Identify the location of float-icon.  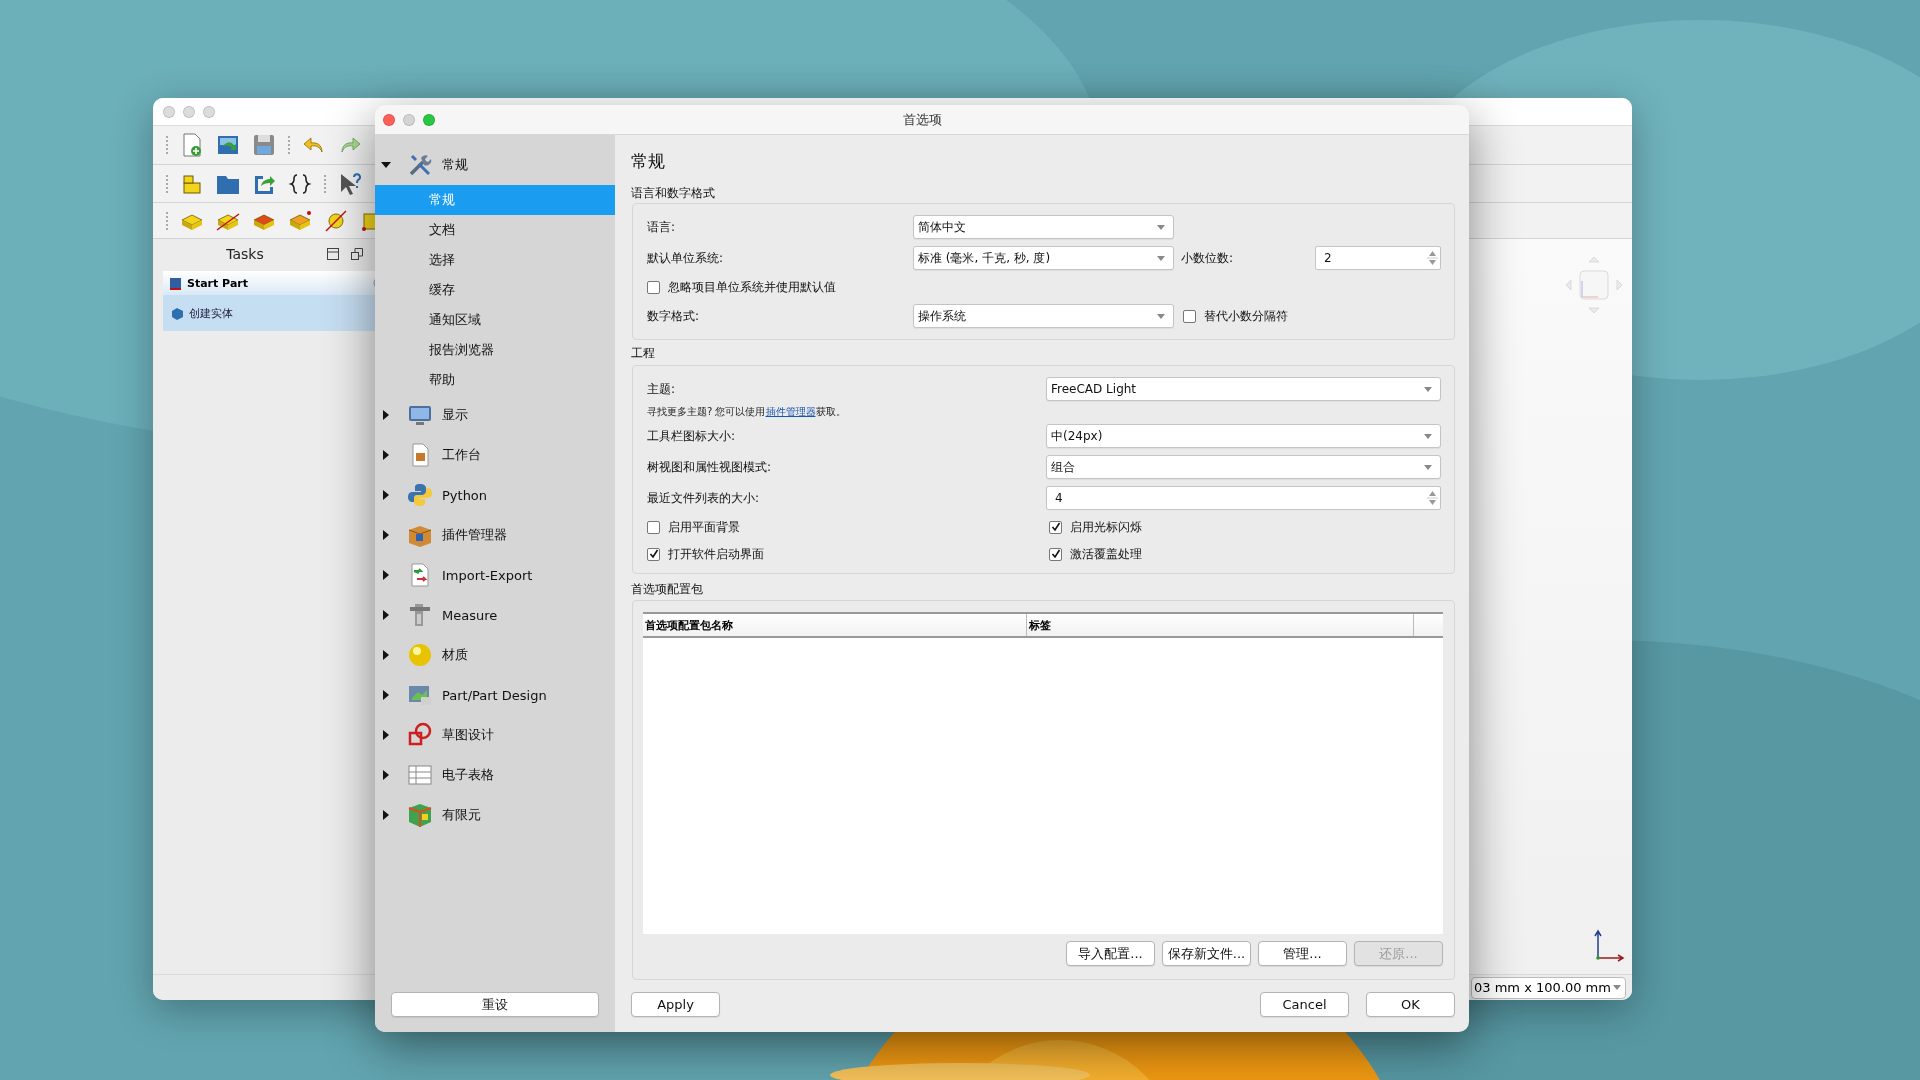
(357, 254).